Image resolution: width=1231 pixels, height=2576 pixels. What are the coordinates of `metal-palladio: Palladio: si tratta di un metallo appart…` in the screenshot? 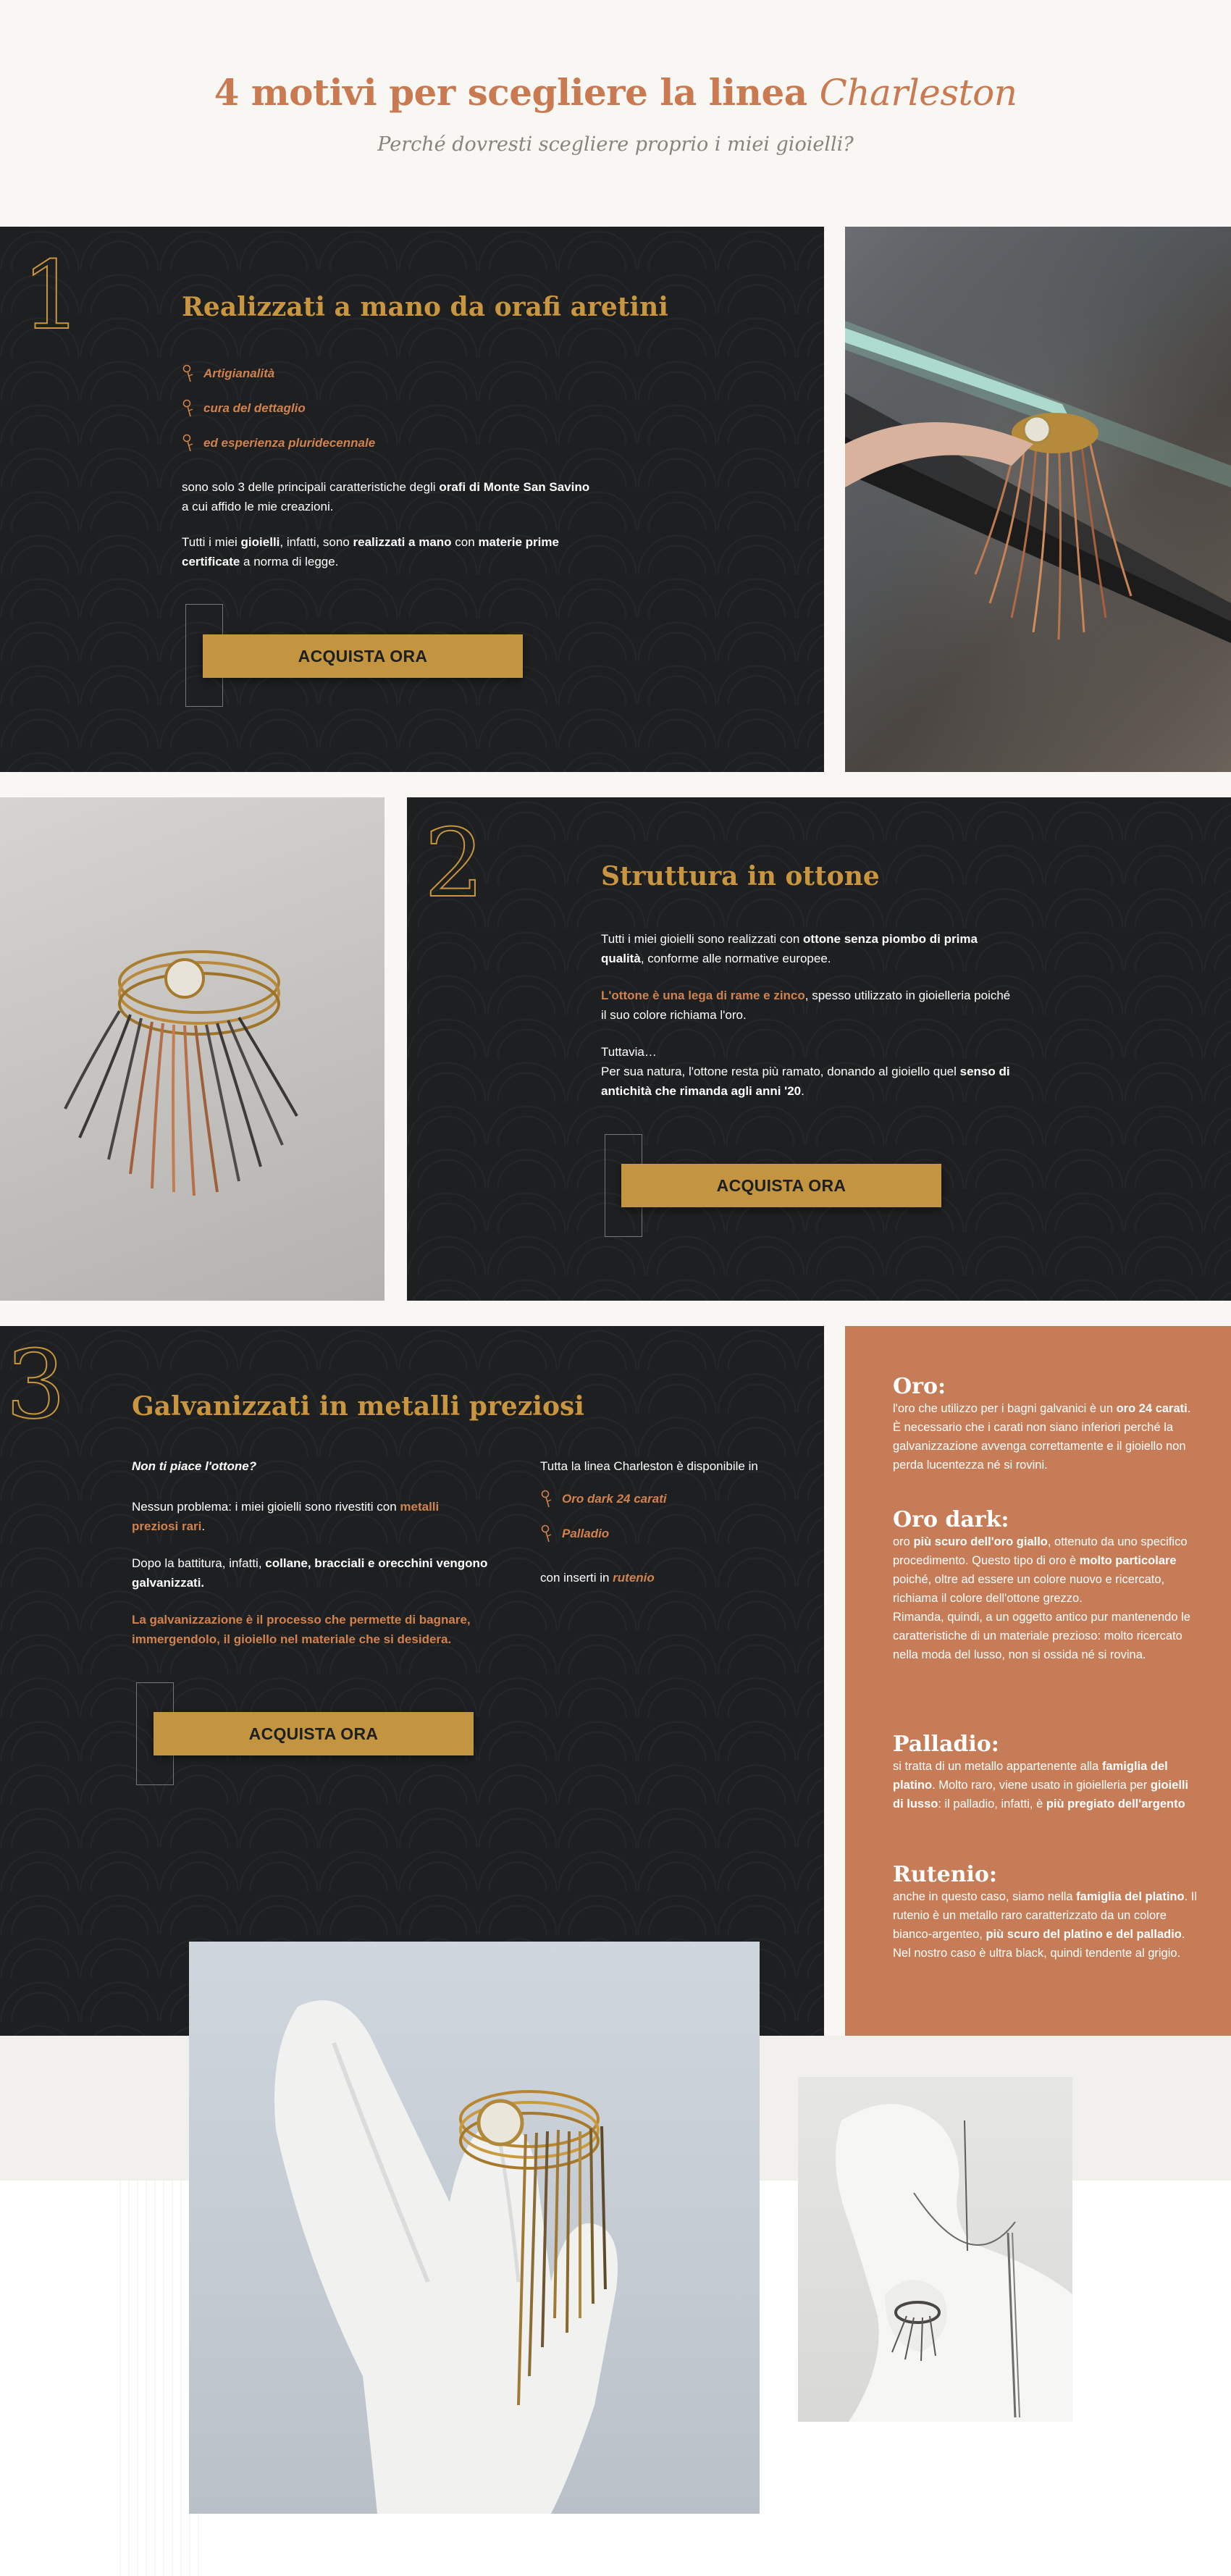 It's located at (1041, 1771).